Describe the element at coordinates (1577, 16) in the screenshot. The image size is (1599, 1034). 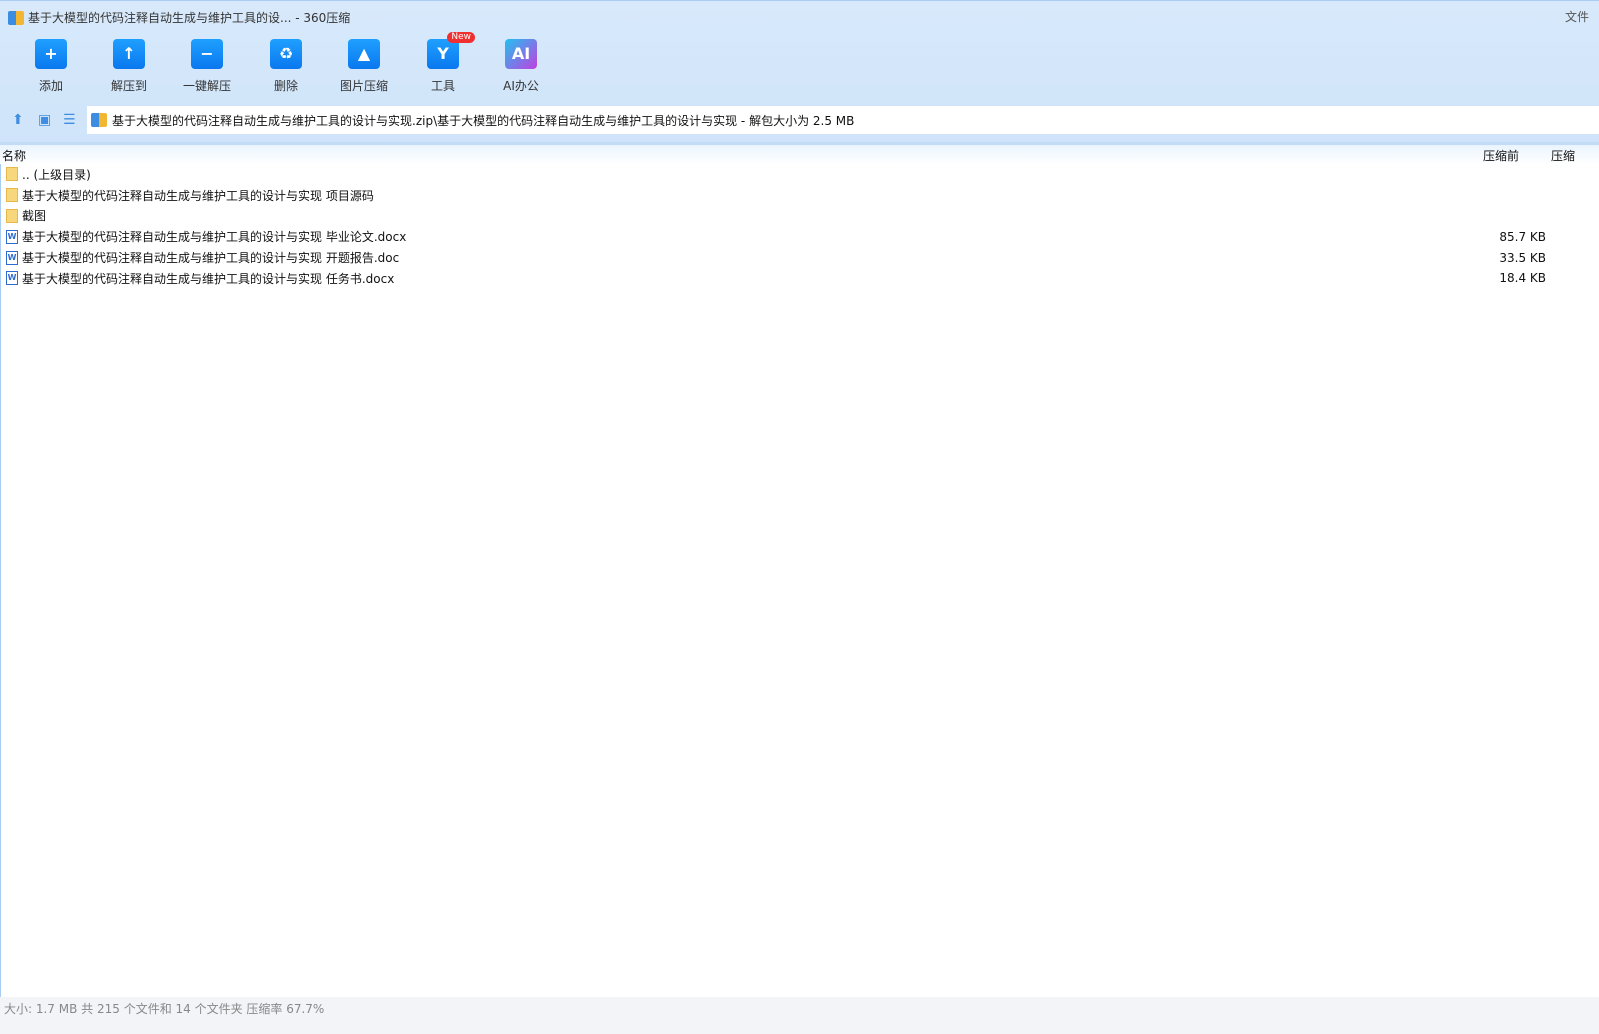
I see `file-menu: 文件` at that location.